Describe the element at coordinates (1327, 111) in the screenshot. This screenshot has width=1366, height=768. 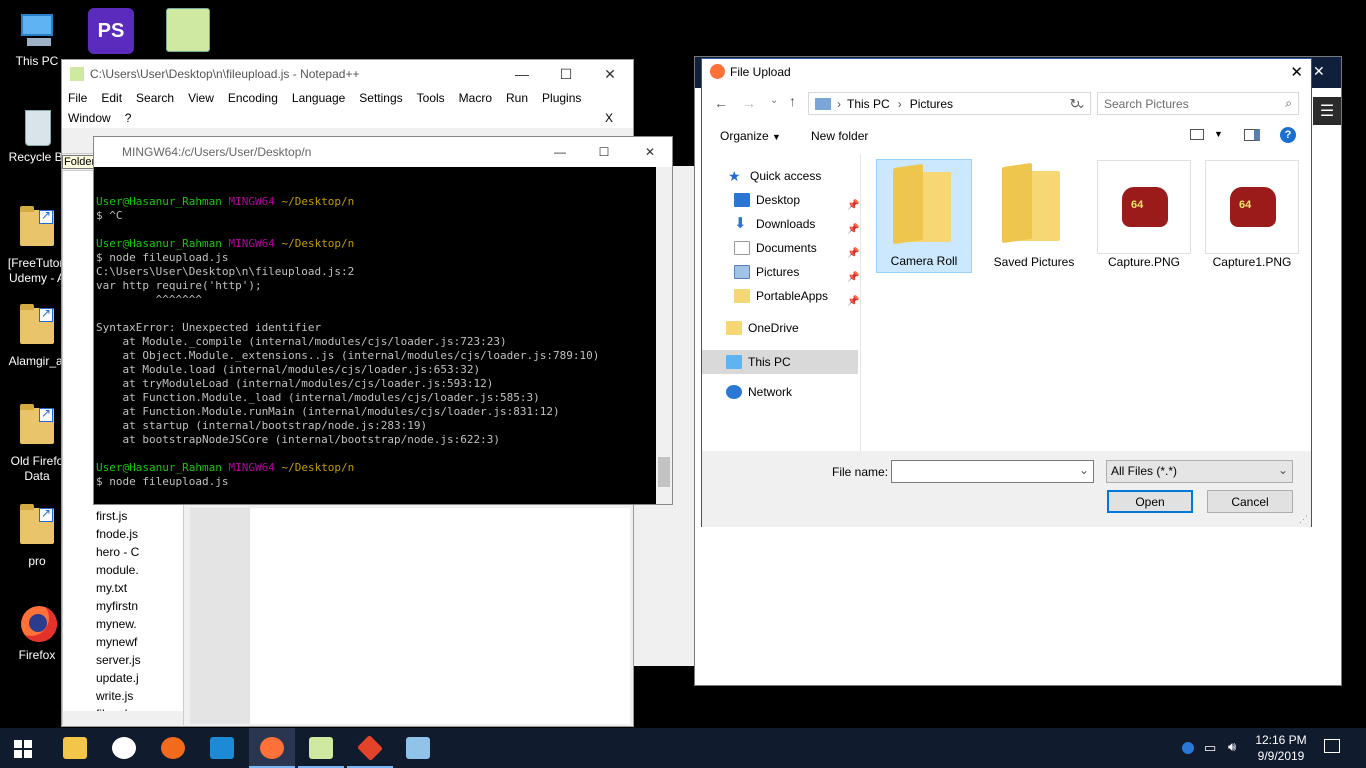
I see `hamburger-menu-icon: ☰` at that location.